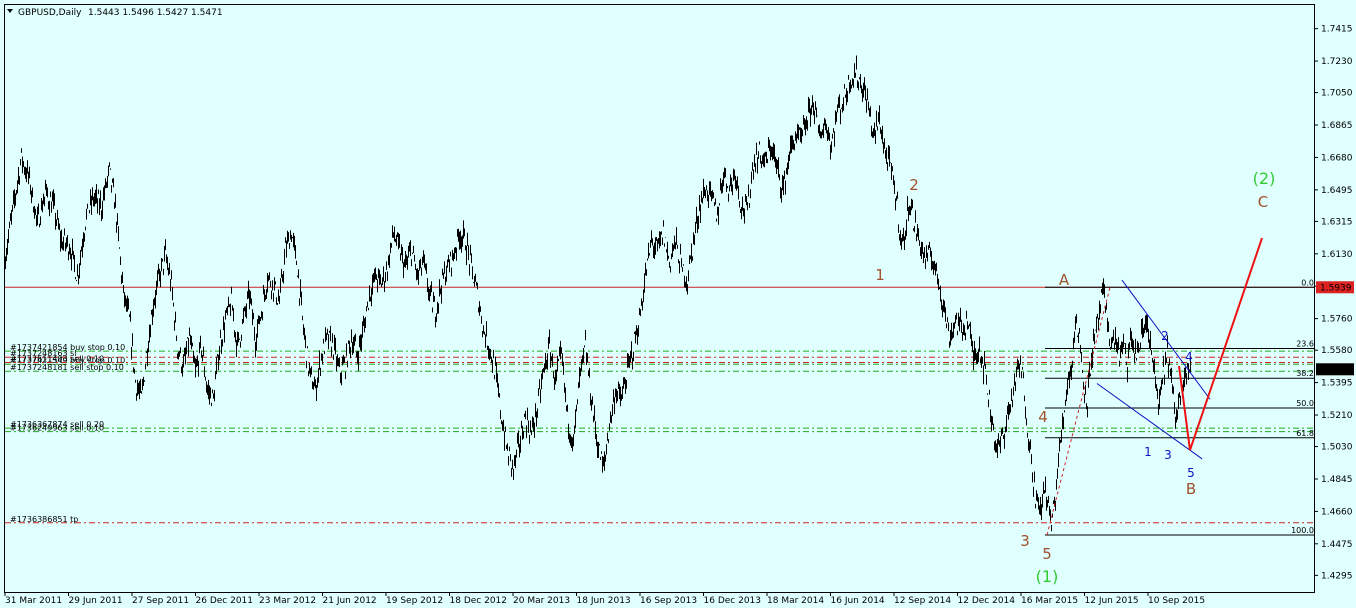  Describe the element at coordinates (350, 601) in the screenshot. I see `x-tick-label-5: 21 Jun 2012` at that location.